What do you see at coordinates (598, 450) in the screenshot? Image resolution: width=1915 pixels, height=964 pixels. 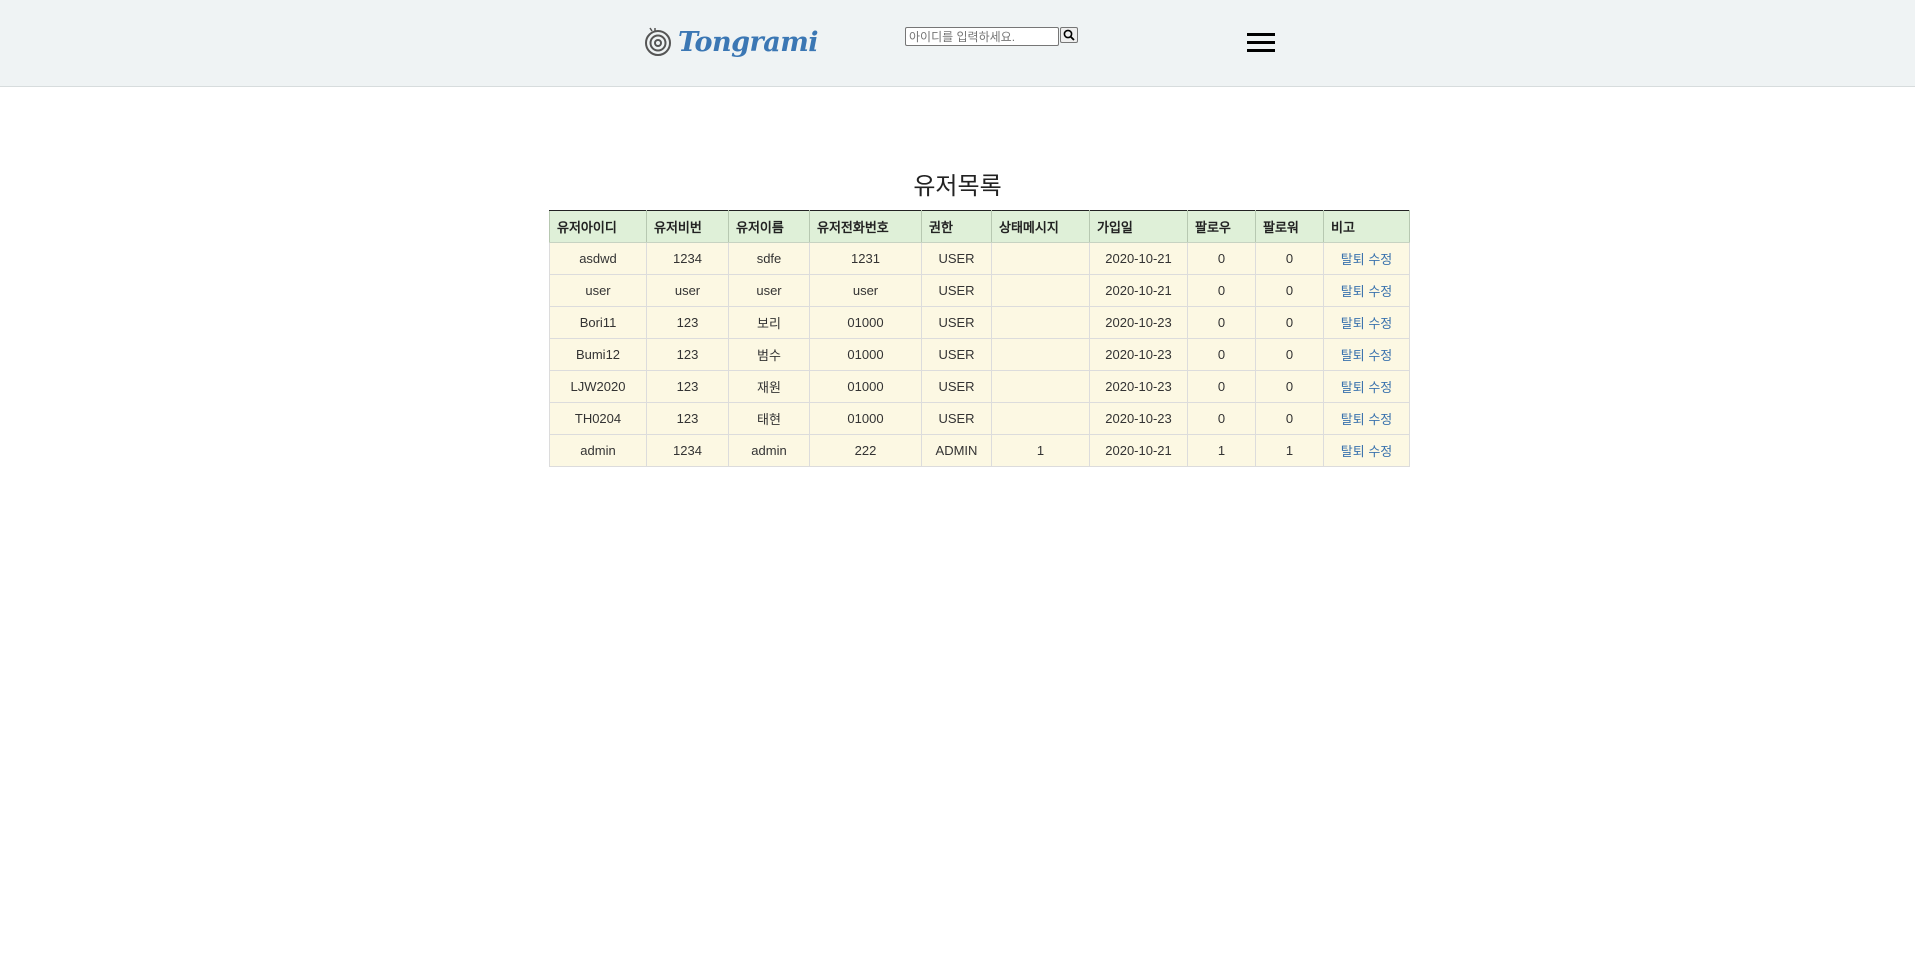 I see `cell-user-id: admin` at bounding box center [598, 450].